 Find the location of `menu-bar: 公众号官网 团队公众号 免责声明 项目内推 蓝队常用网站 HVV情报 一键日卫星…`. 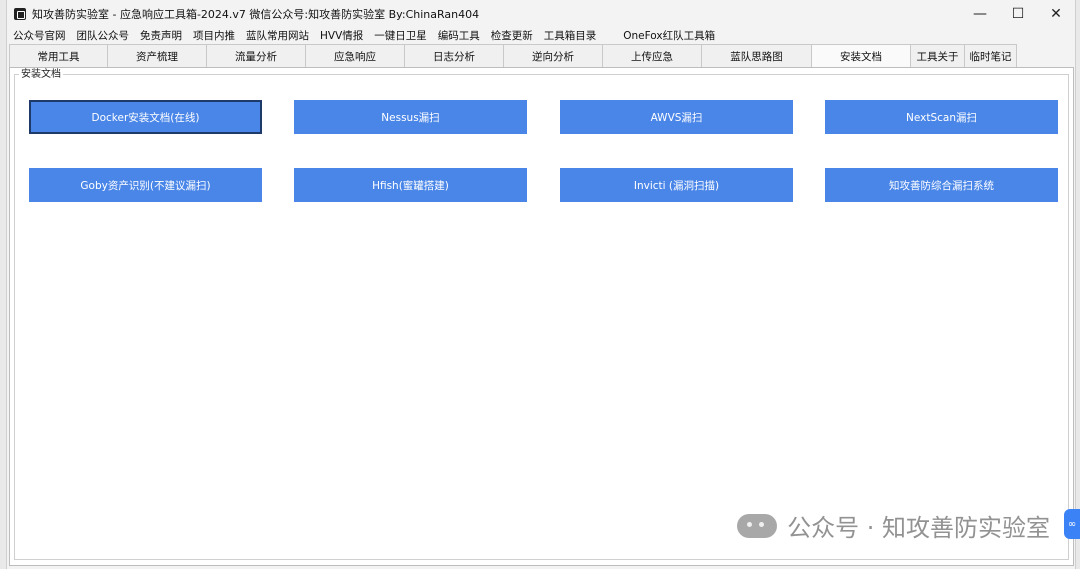

menu-bar: 公众号官网 团队公众号 免责声明 项目内推 蓝队常用网站 HVV情报 一键日卫星… is located at coordinates (541, 35).